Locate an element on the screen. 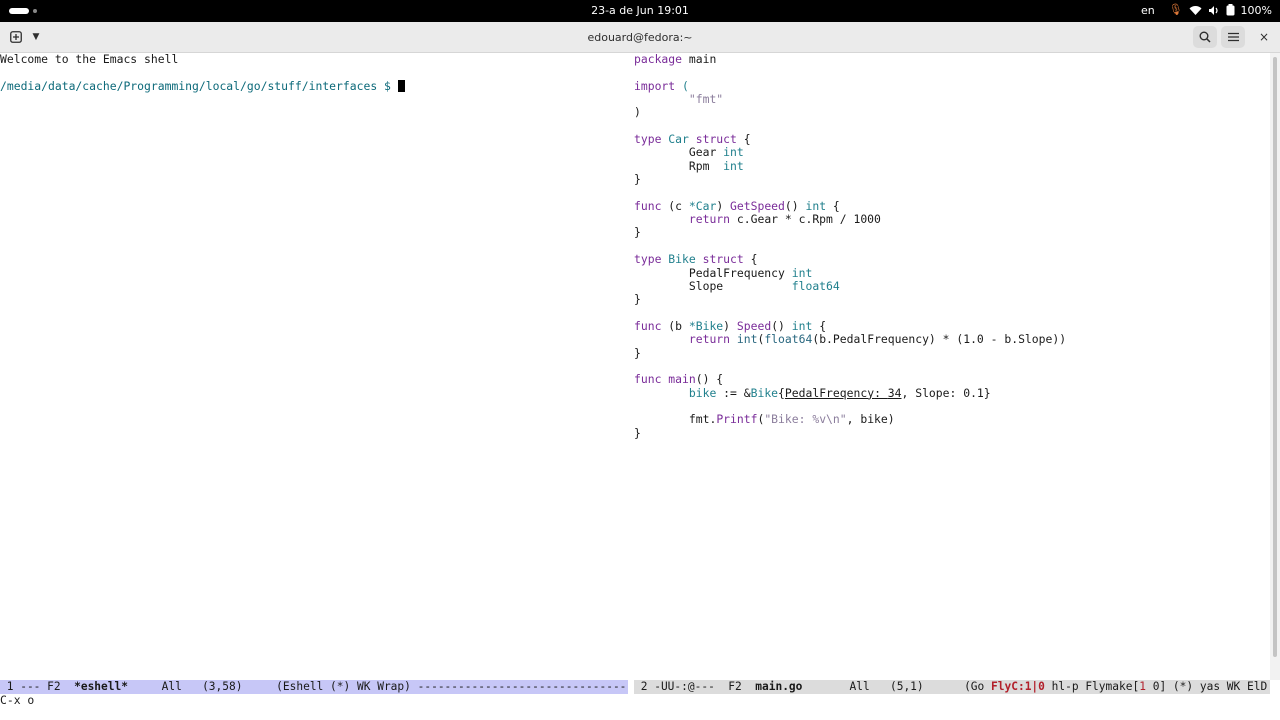 This screenshot has height=720, width=1280. code-line: type Bike struct { is located at coordinates (696, 259).